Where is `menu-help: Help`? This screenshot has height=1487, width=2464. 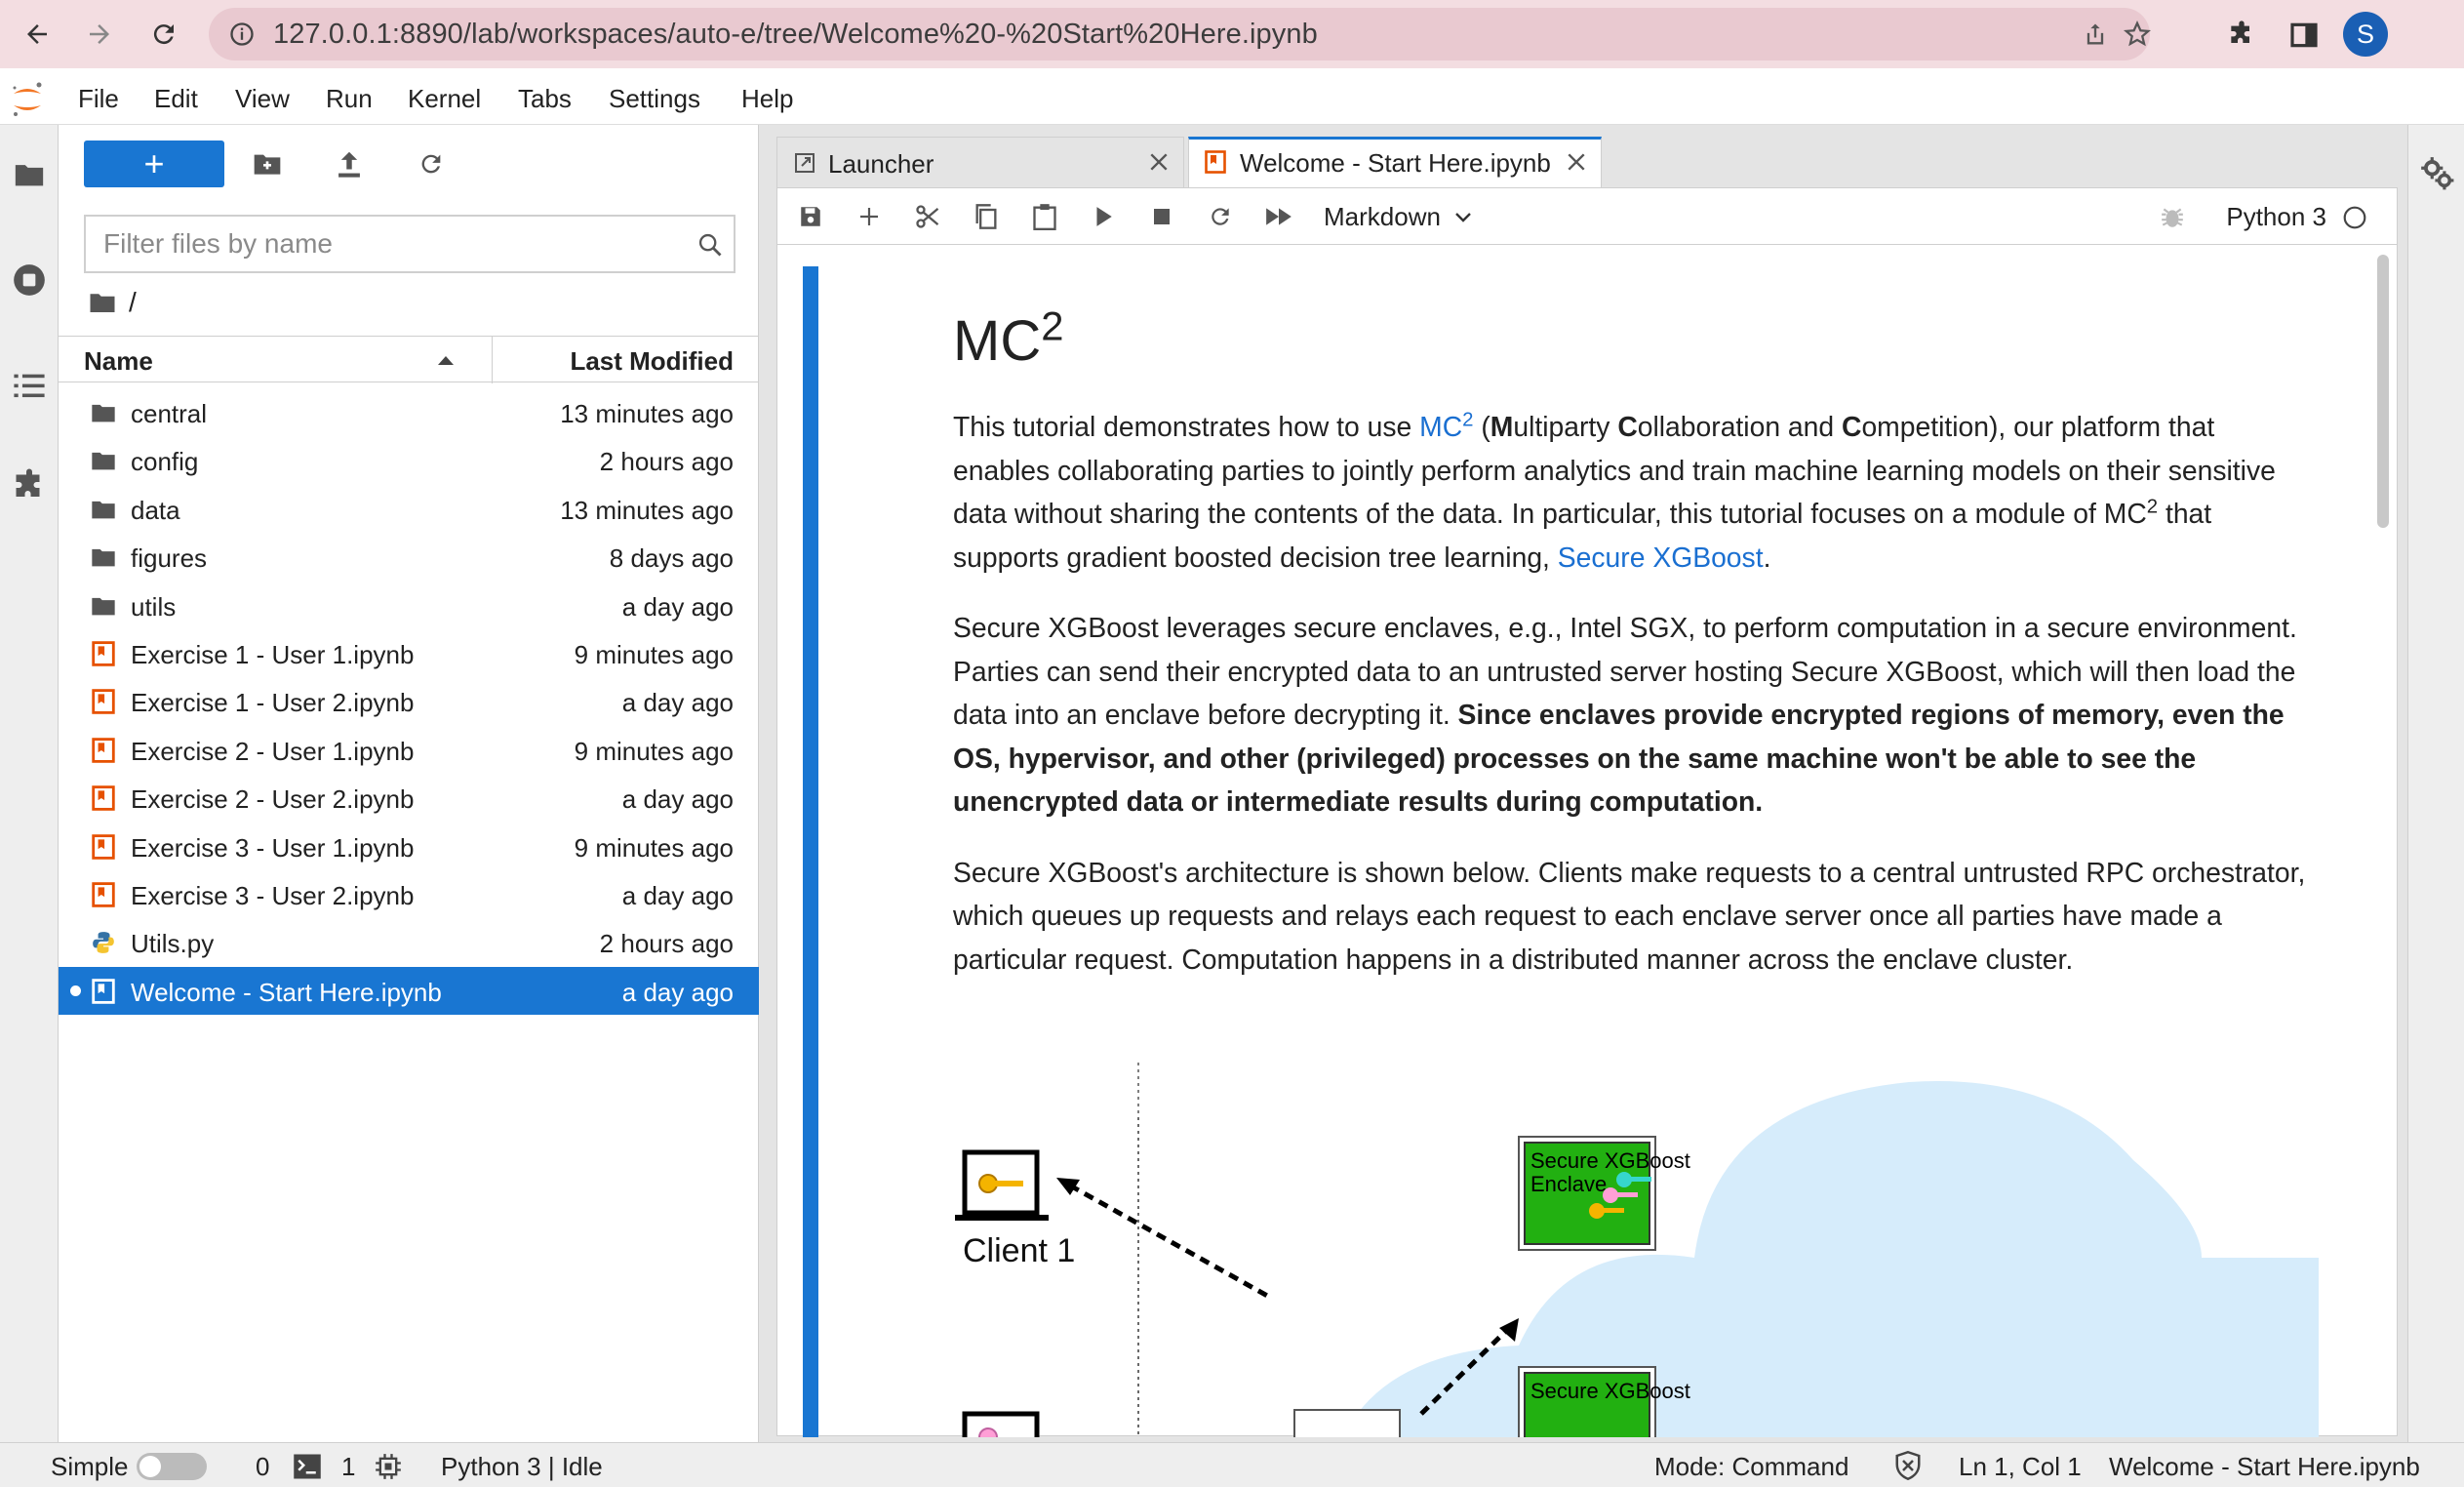
menu-help: Help is located at coordinates (767, 99).